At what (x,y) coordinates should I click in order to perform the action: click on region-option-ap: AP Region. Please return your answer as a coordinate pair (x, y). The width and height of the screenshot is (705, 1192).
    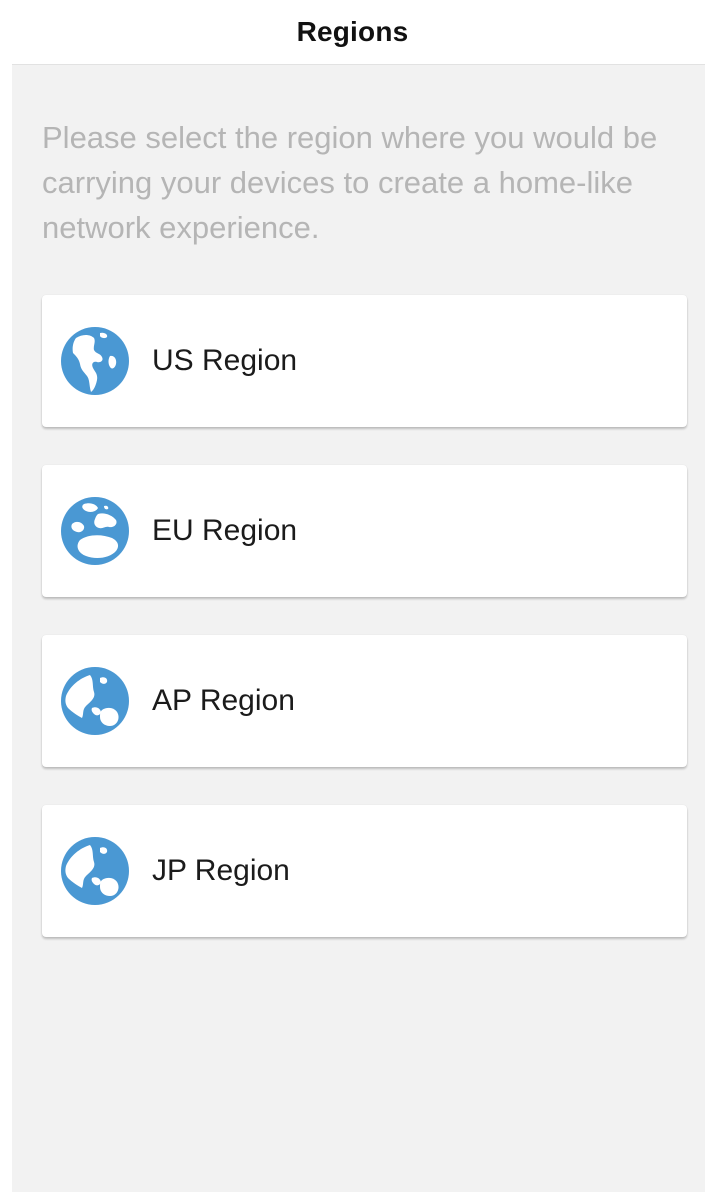
    Looking at the image, I should click on (364, 701).